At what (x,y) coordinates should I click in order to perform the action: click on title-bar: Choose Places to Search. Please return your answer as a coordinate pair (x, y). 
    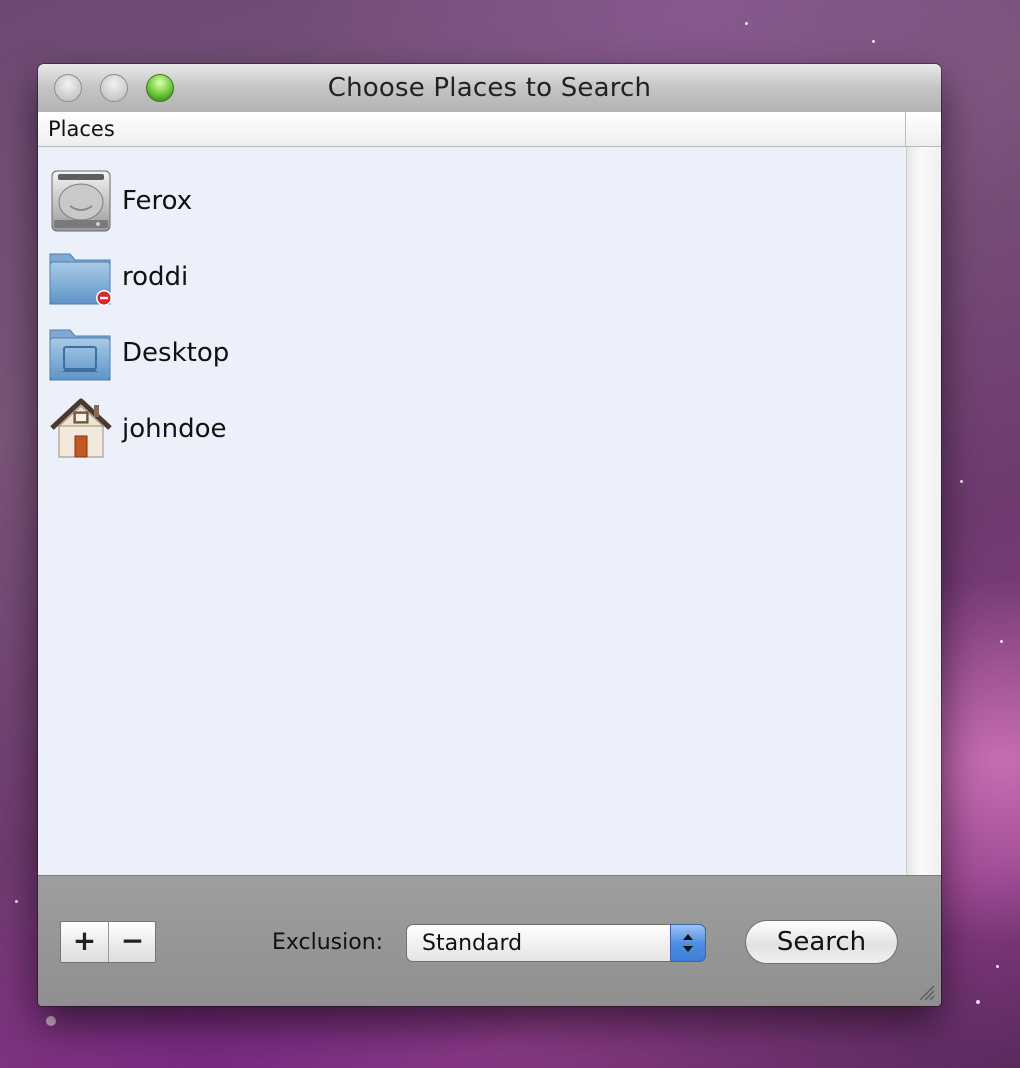
    Looking at the image, I should click on (489, 88).